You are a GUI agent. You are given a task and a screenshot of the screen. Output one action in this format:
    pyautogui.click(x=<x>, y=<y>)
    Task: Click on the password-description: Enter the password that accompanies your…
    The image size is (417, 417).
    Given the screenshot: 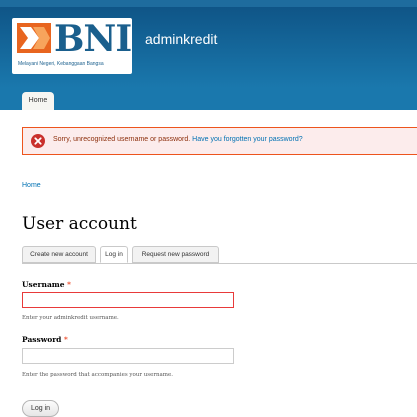 What is the action you would take?
    pyautogui.click(x=98, y=375)
    